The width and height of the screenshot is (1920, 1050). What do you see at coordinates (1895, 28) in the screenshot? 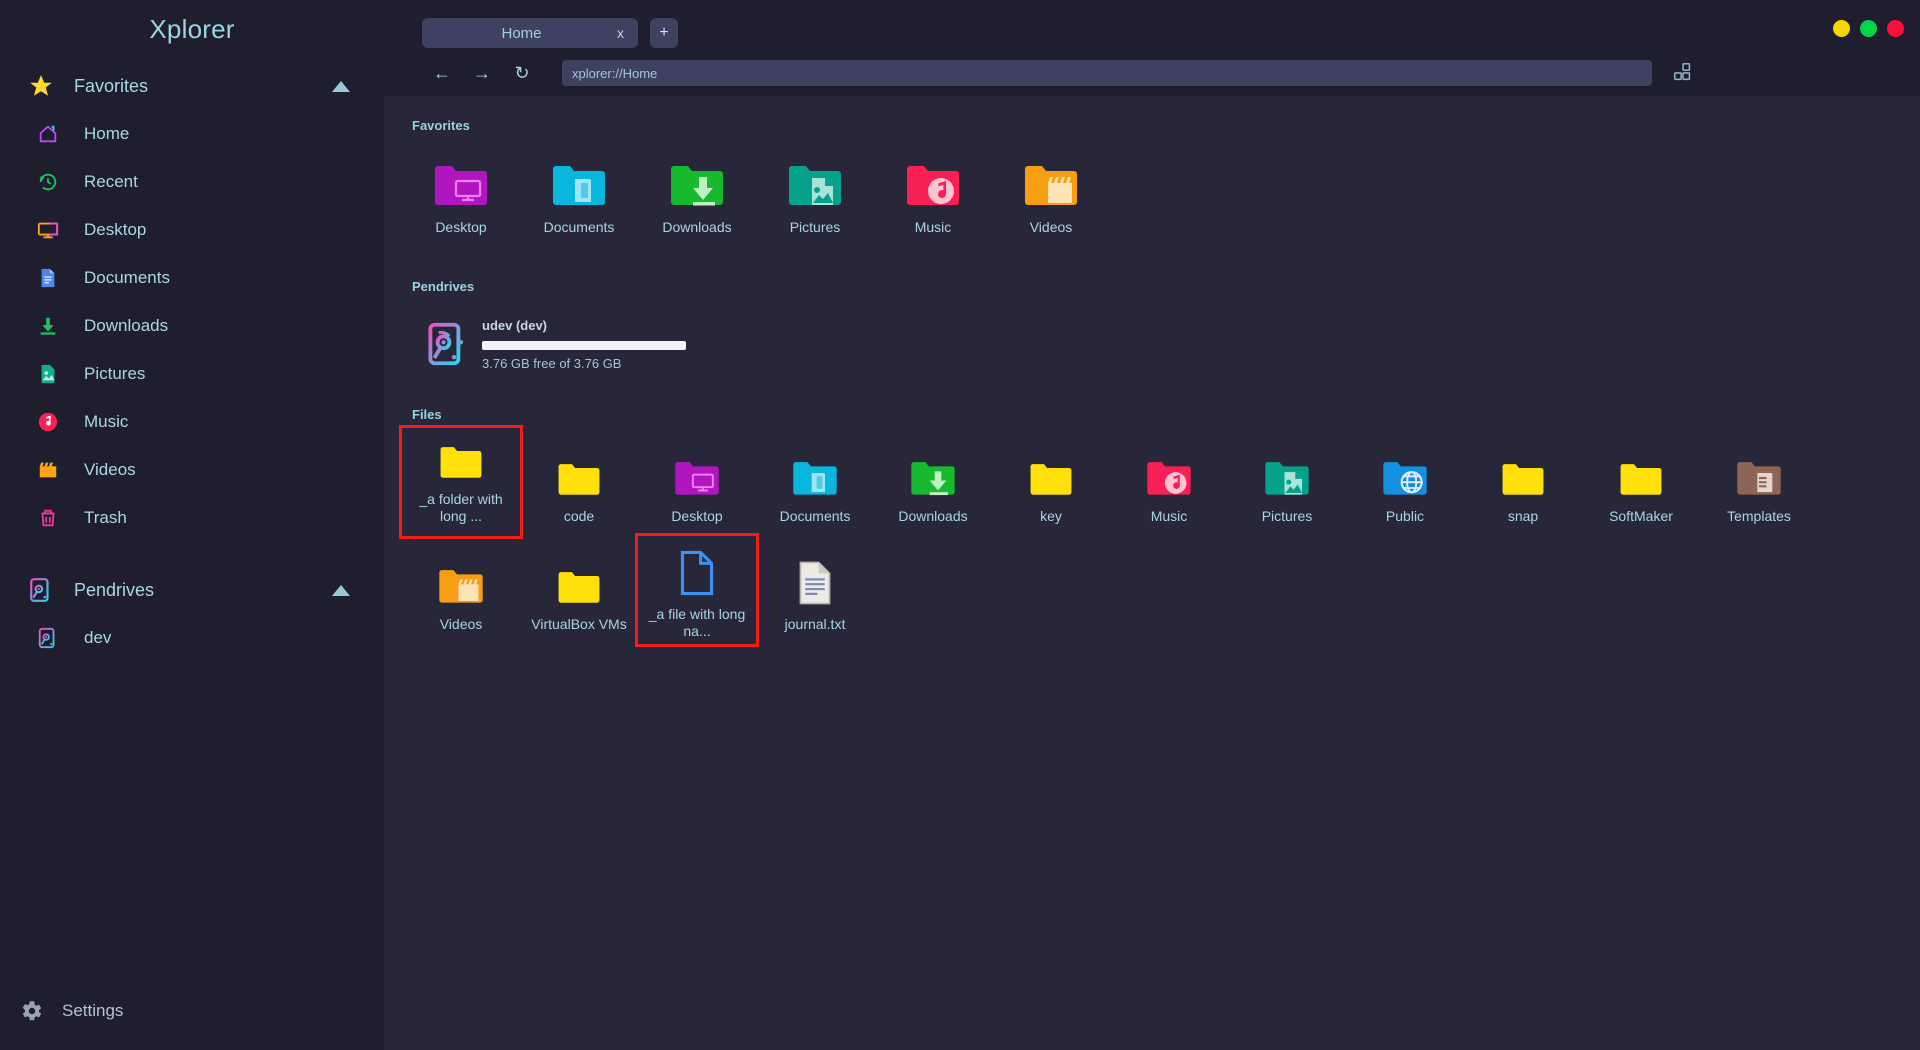
I see `close-button` at bounding box center [1895, 28].